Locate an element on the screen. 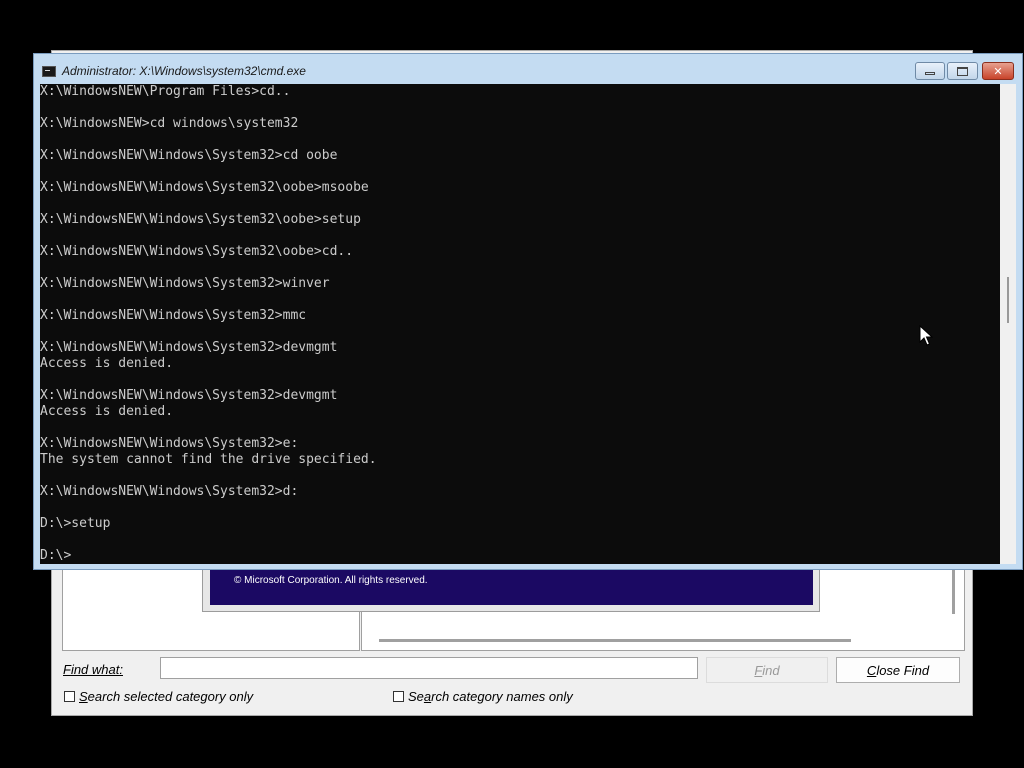 This screenshot has height=768, width=1024. console-line: D:\> is located at coordinates (56, 555).